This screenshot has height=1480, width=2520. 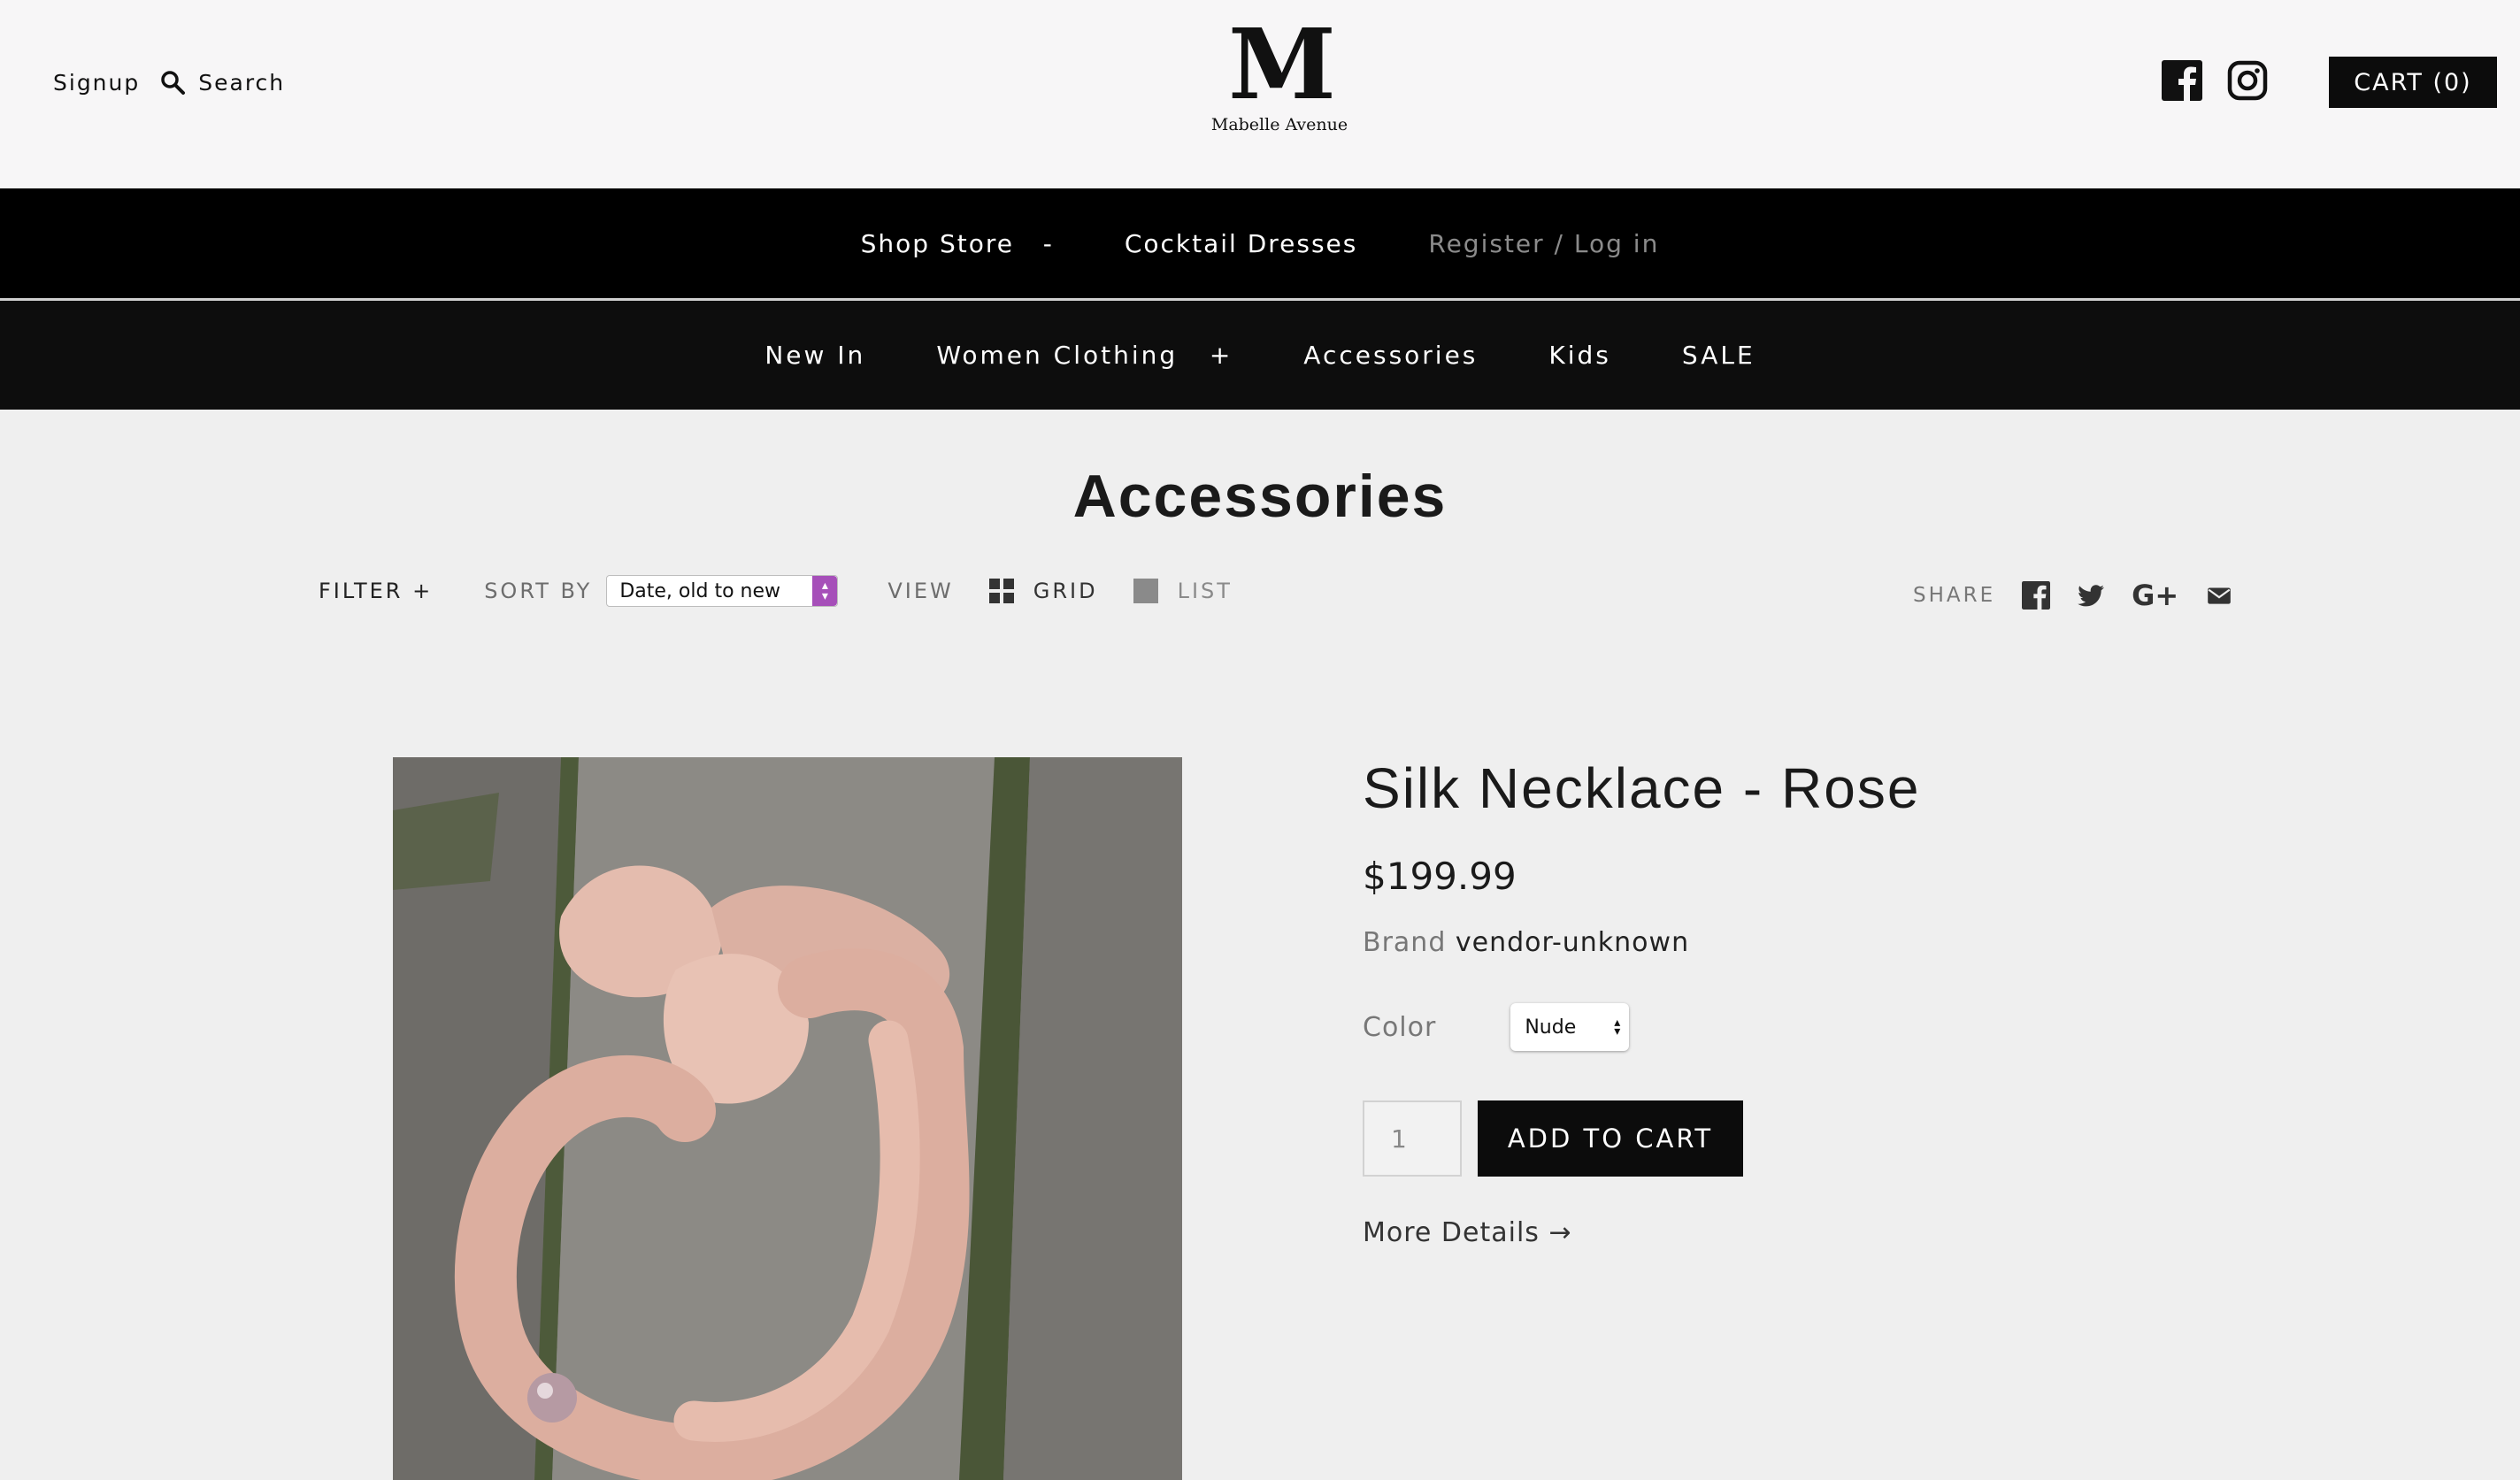 I want to click on nav-women-clothing: Women Clothing +, so click(x=1084, y=355).